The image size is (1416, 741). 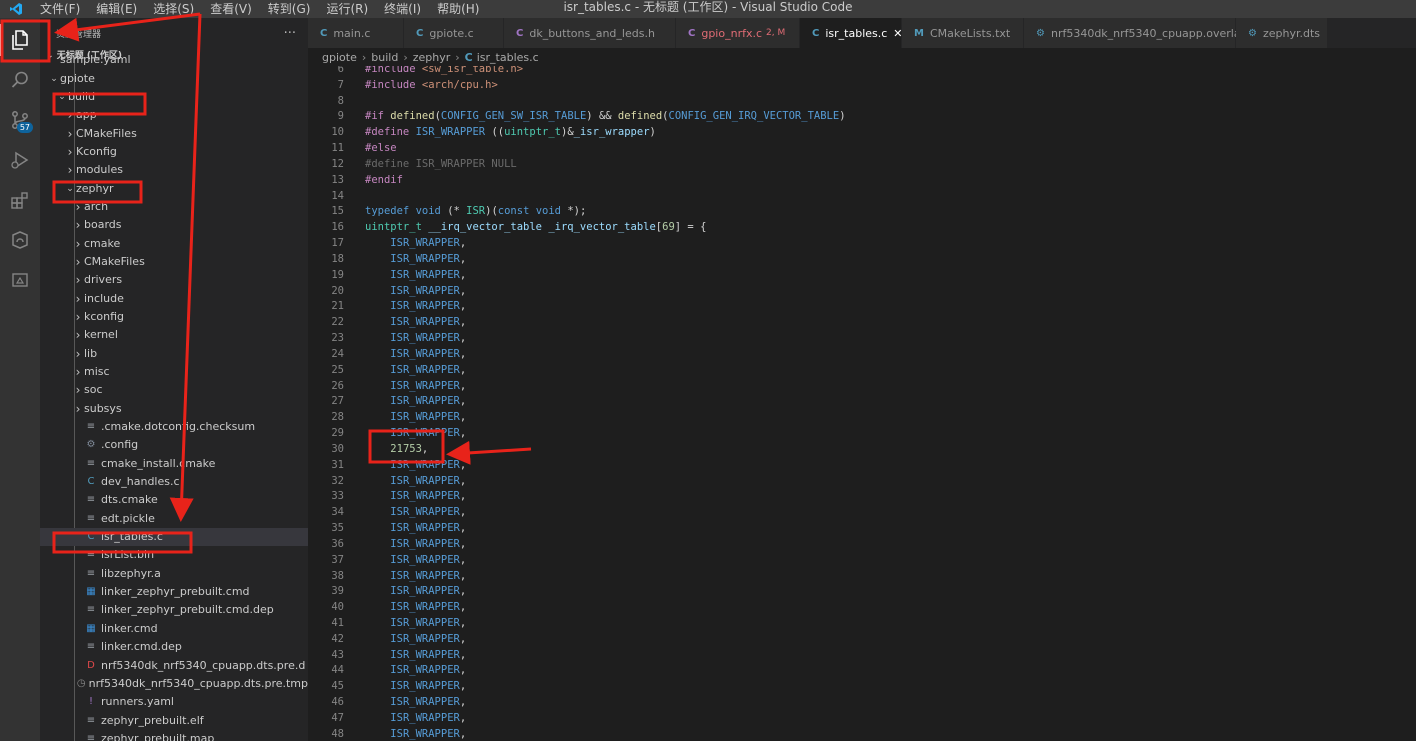 What do you see at coordinates (198, 683) in the screenshot?
I see `tree-item-label: nrf5340dk_nrf5340_cpuapp.dts.pre.tmp` at bounding box center [198, 683].